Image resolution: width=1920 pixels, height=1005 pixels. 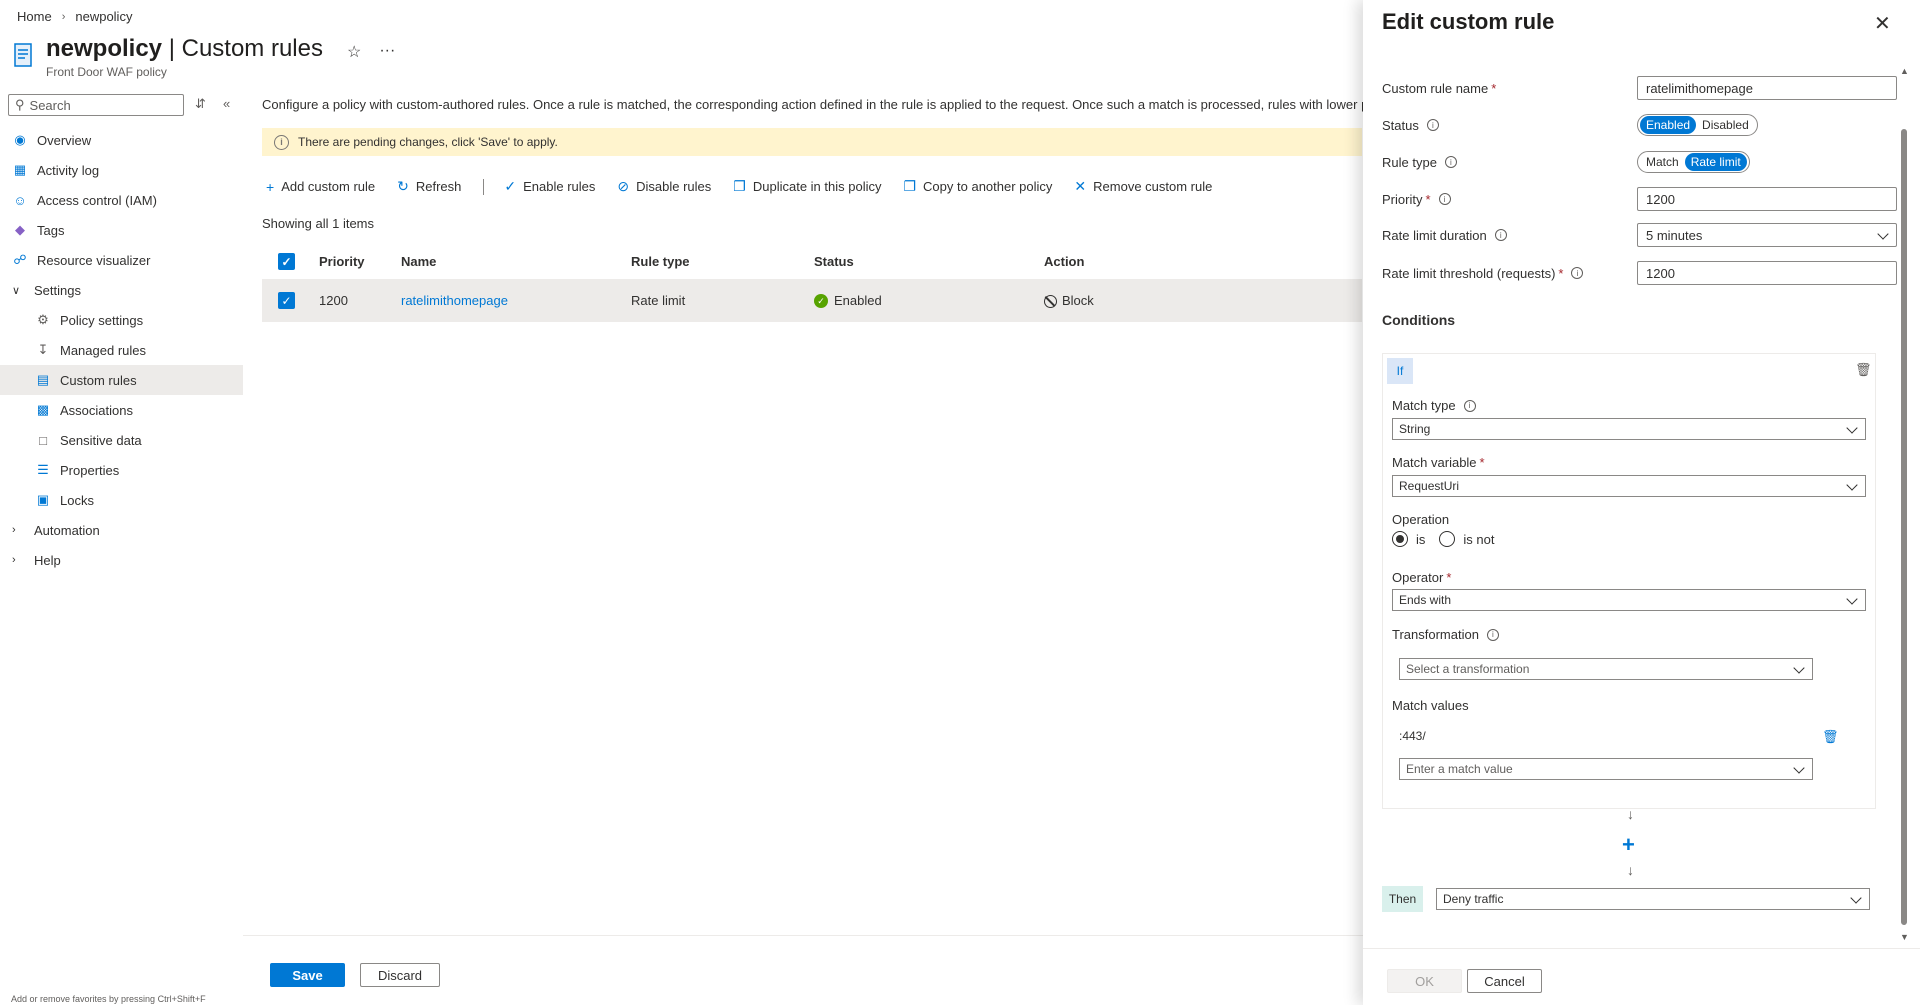 What do you see at coordinates (354, 52) in the screenshot?
I see `star-icon: ☆` at bounding box center [354, 52].